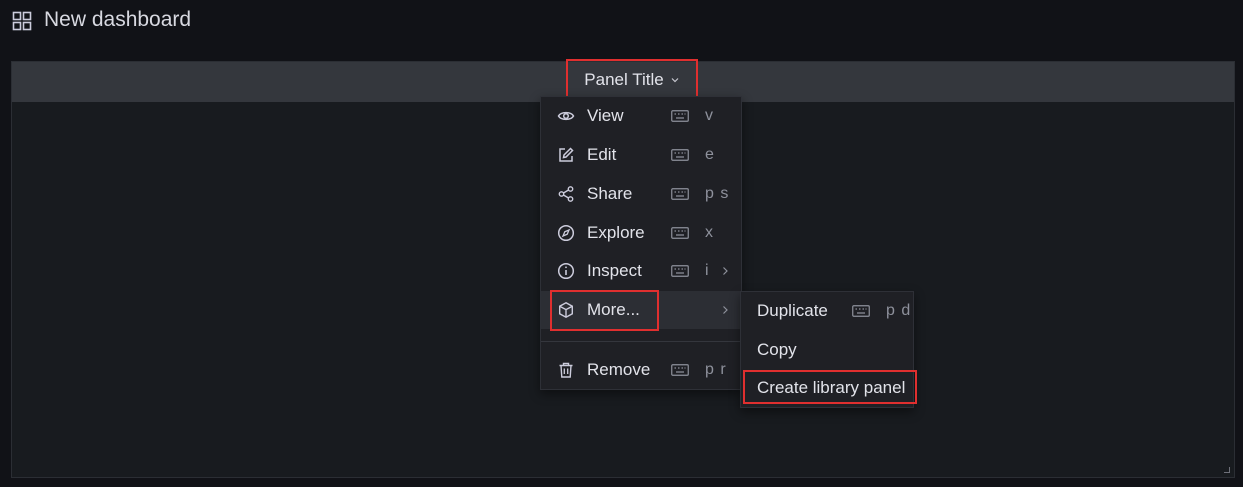 The width and height of the screenshot is (1243, 487). I want to click on more-submenu: Duplicate p d Copy Create library panel, so click(827, 349).